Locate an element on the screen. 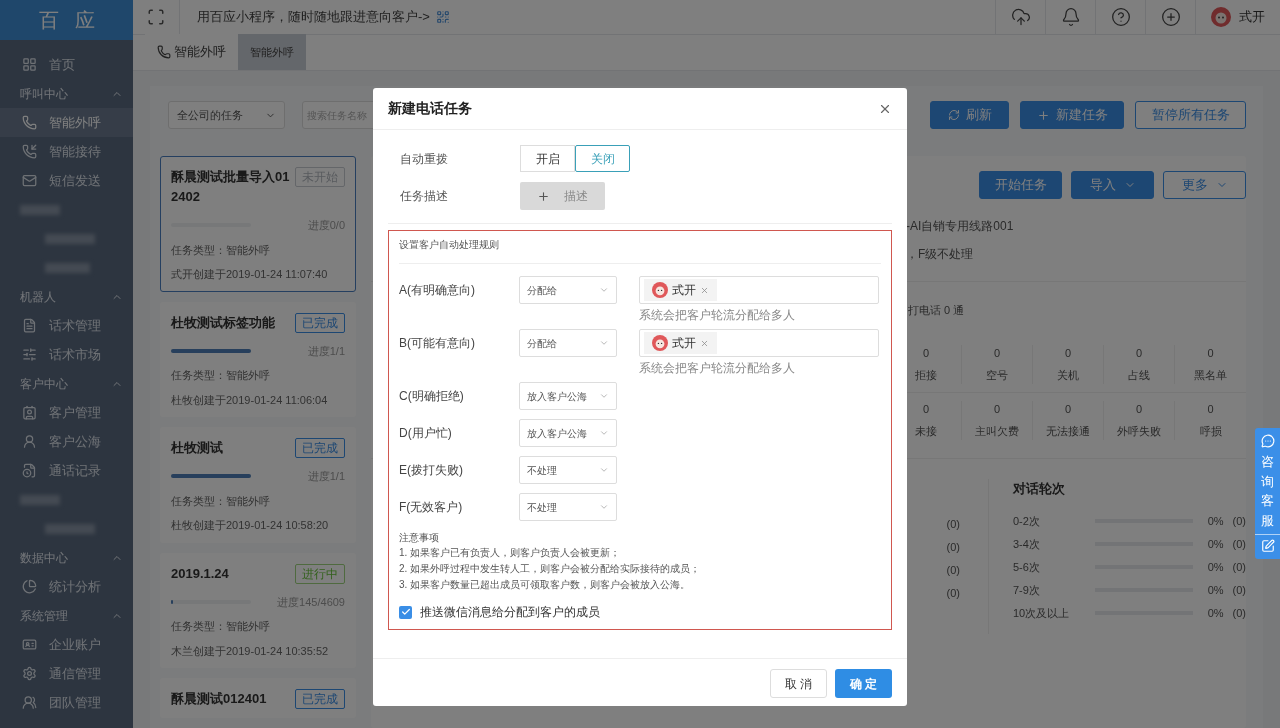  toolbar-button: 刷新 is located at coordinates (969, 115).